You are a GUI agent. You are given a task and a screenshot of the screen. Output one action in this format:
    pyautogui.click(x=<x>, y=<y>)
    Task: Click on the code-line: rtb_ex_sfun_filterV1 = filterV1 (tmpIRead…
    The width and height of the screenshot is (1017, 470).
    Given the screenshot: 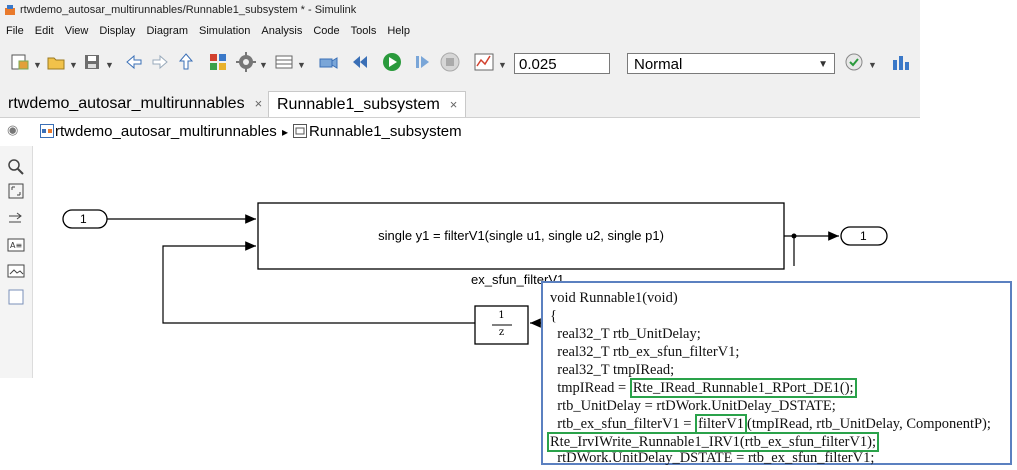 What is the action you would take?
    pyautogui.click(x=770, y=424)
    